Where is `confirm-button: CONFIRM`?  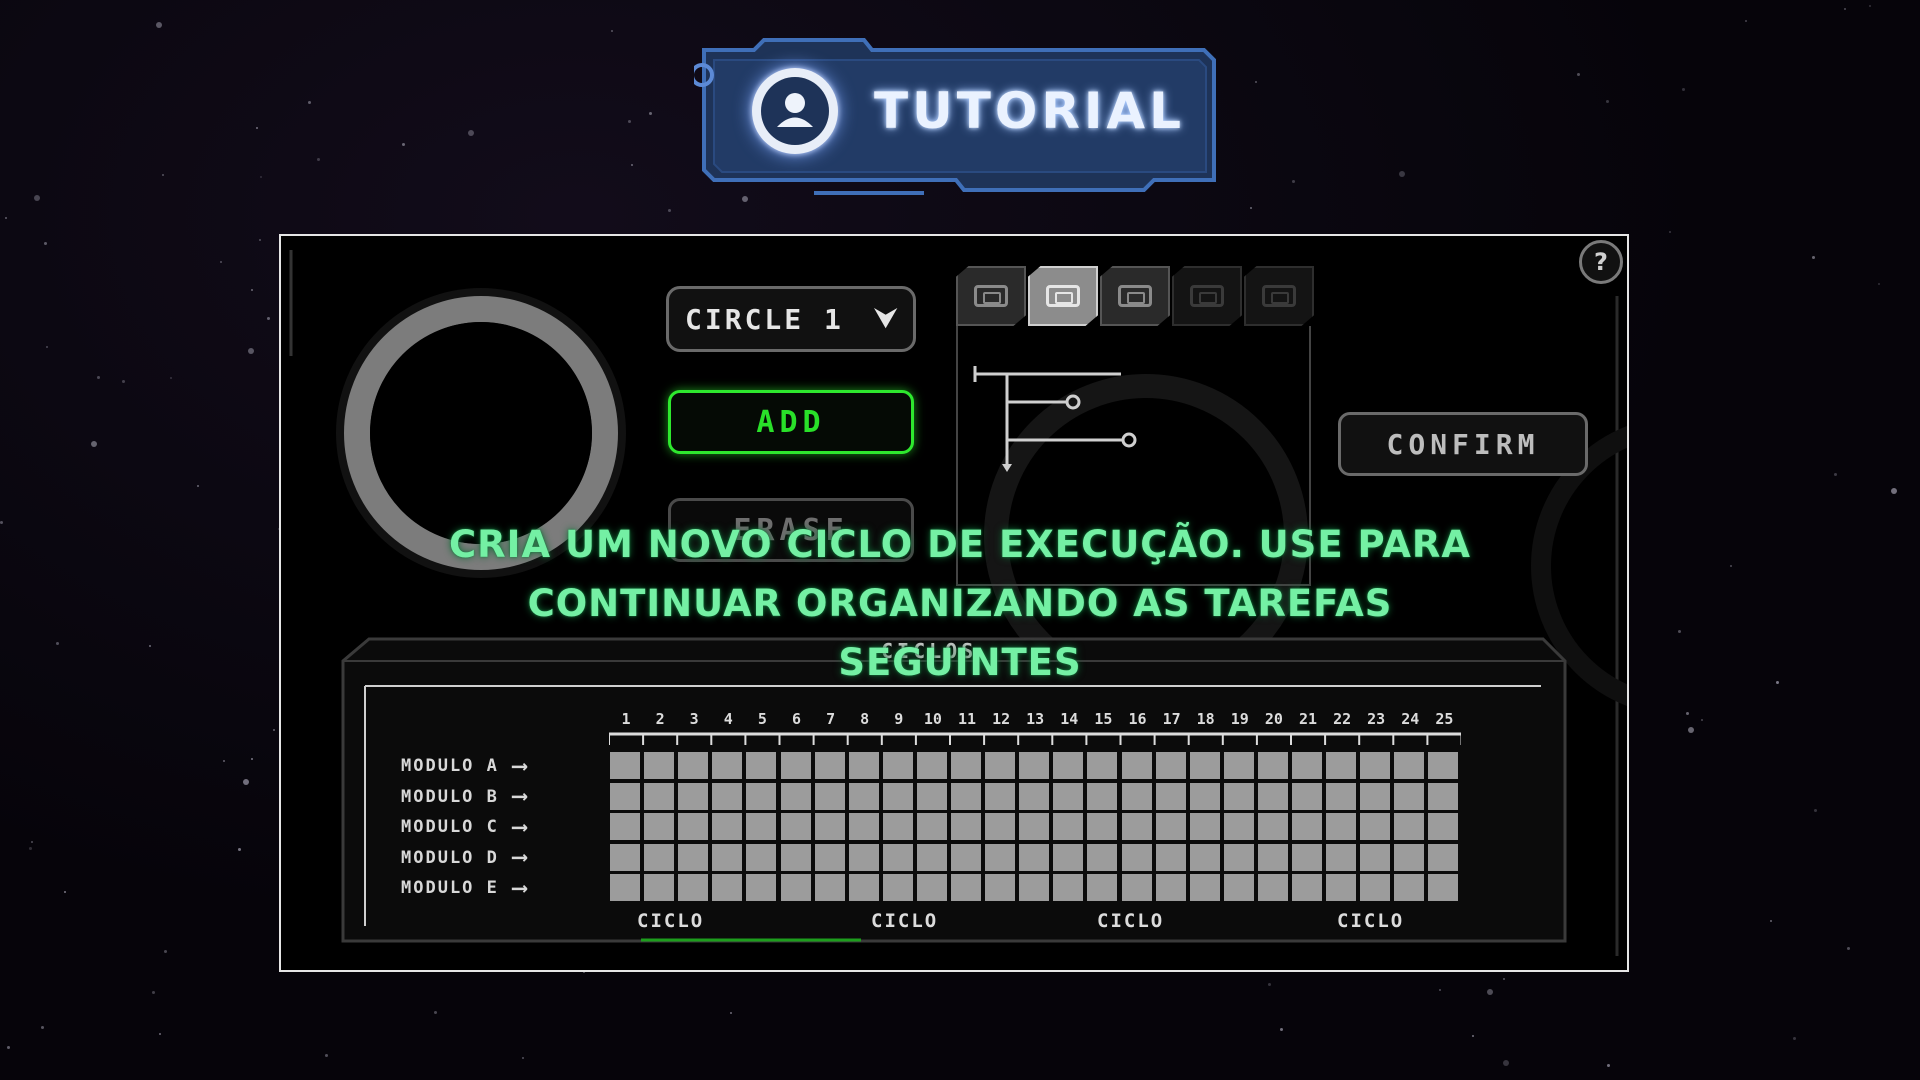 confirm-button: CONFIRM is located at coordinates (1463, 444).